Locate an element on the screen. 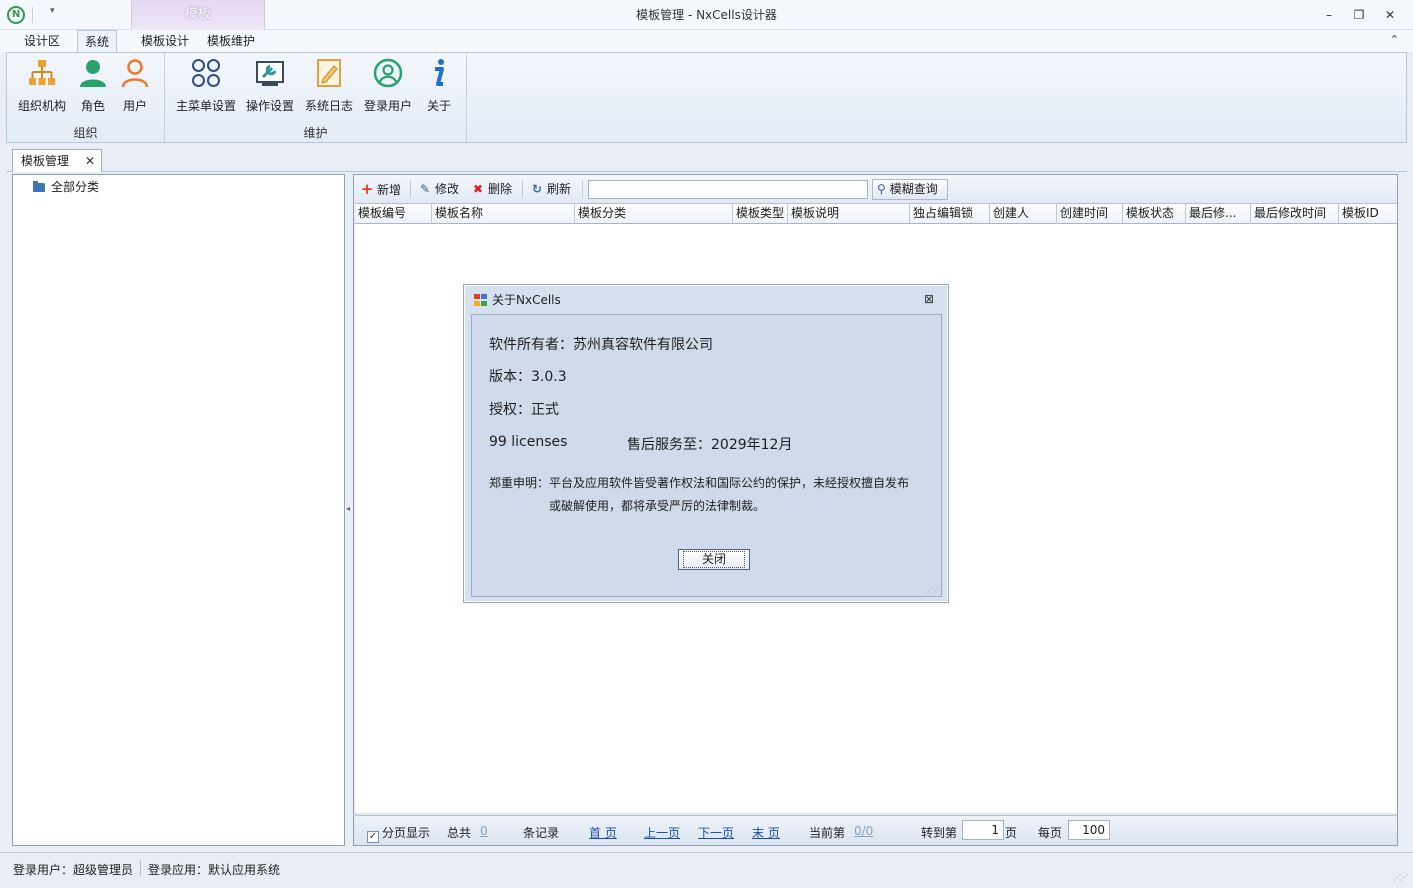 The width and height of the screenshot is (1413, 888). fuzzy-search-label: 模糊查询 is located at coordinates (913, 189).